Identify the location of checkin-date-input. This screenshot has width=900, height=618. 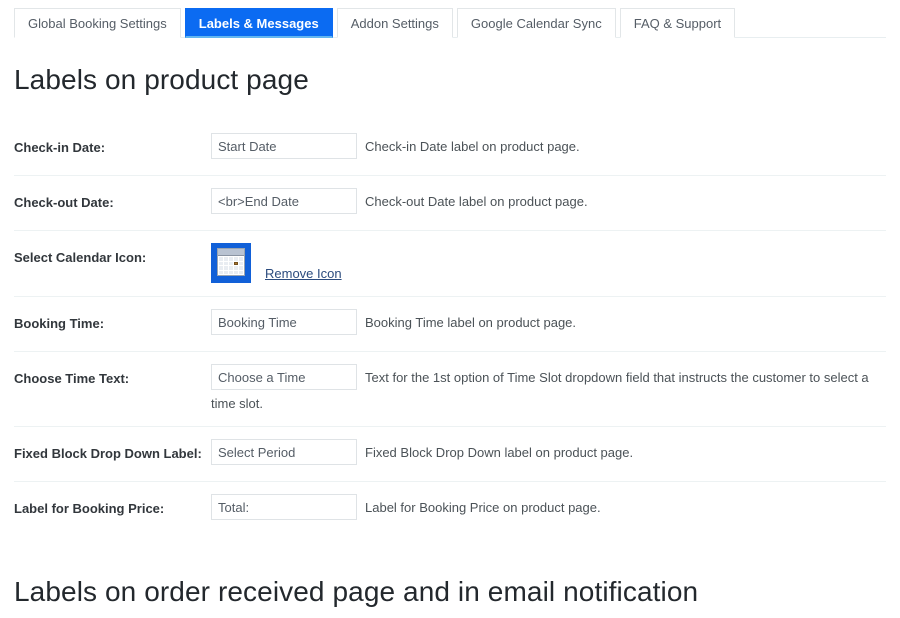
(284, 146).